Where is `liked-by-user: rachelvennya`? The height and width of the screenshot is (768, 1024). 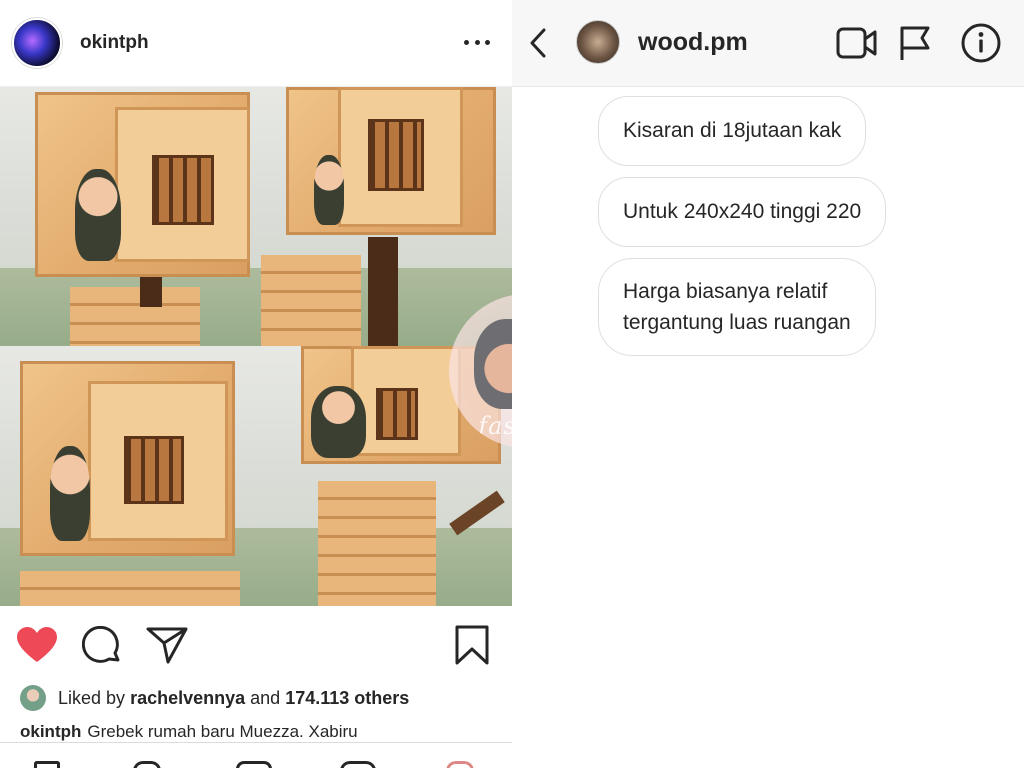 liked-by-user: rachelvennya is located at coordinates (187, 698).